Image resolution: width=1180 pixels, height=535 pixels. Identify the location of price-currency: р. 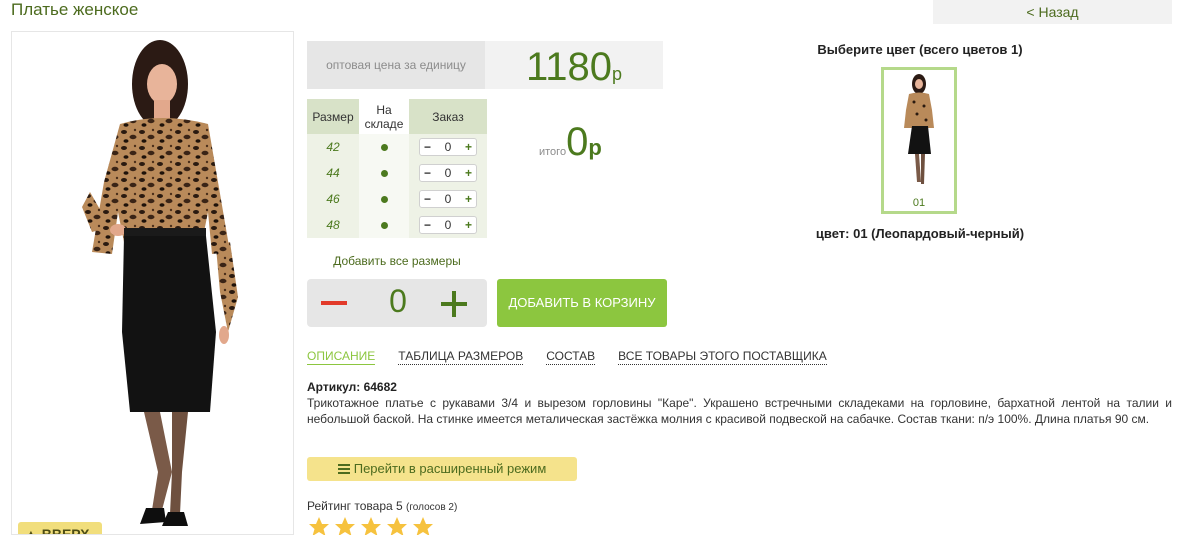
(617, 74).